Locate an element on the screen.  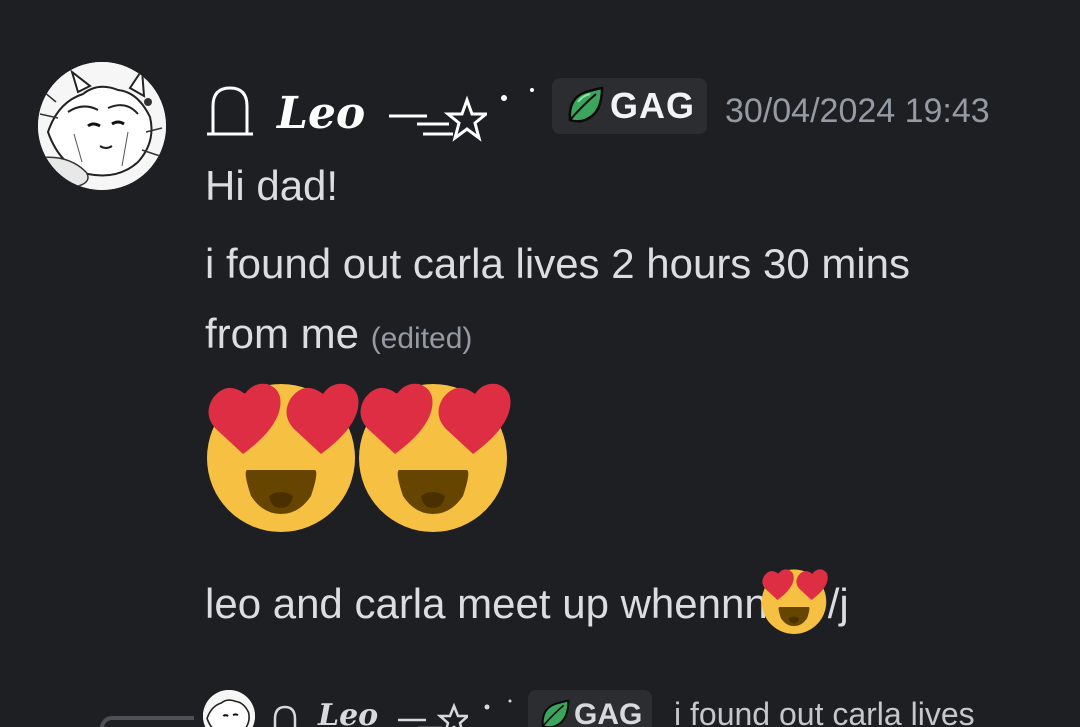
message-line: Hi dad! is located at coordinates (272, 185).